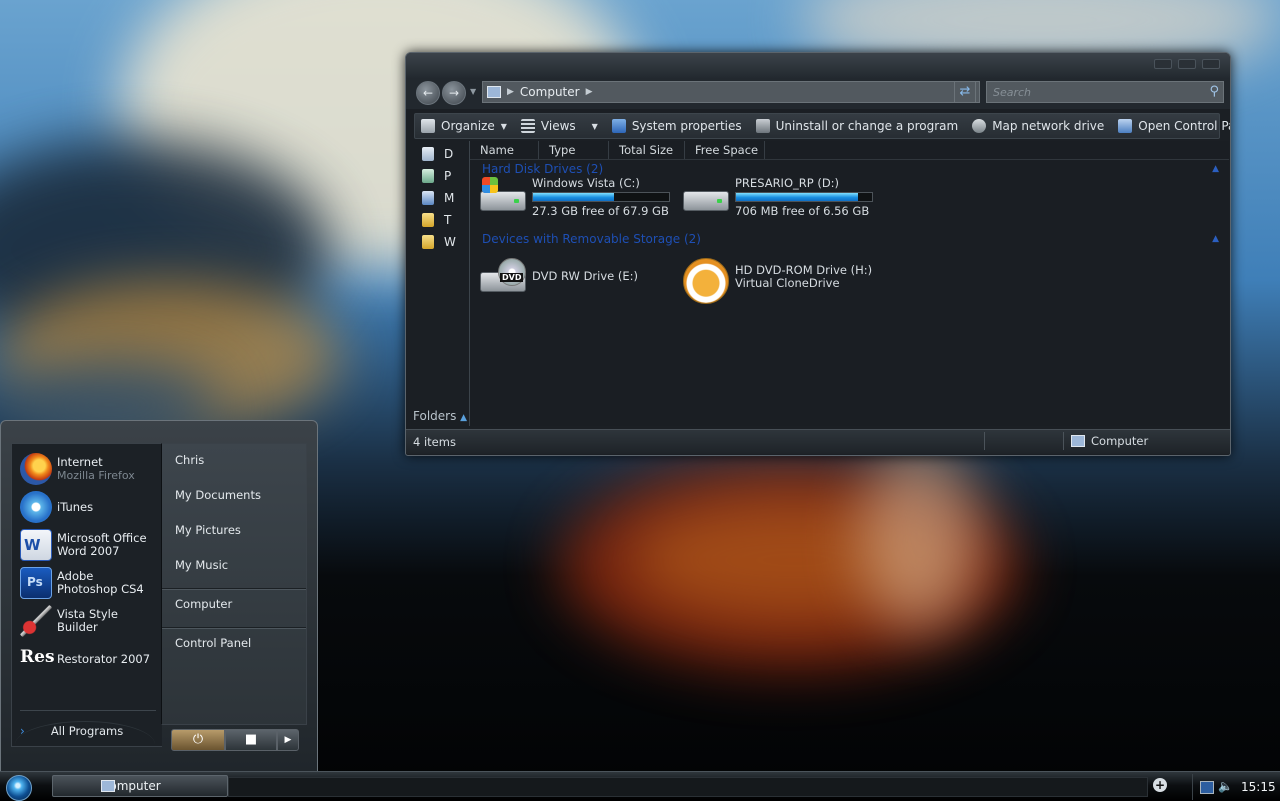 The image size is (1280, 801). I want to click on nav-item-pictures: P, so click(441, 176).